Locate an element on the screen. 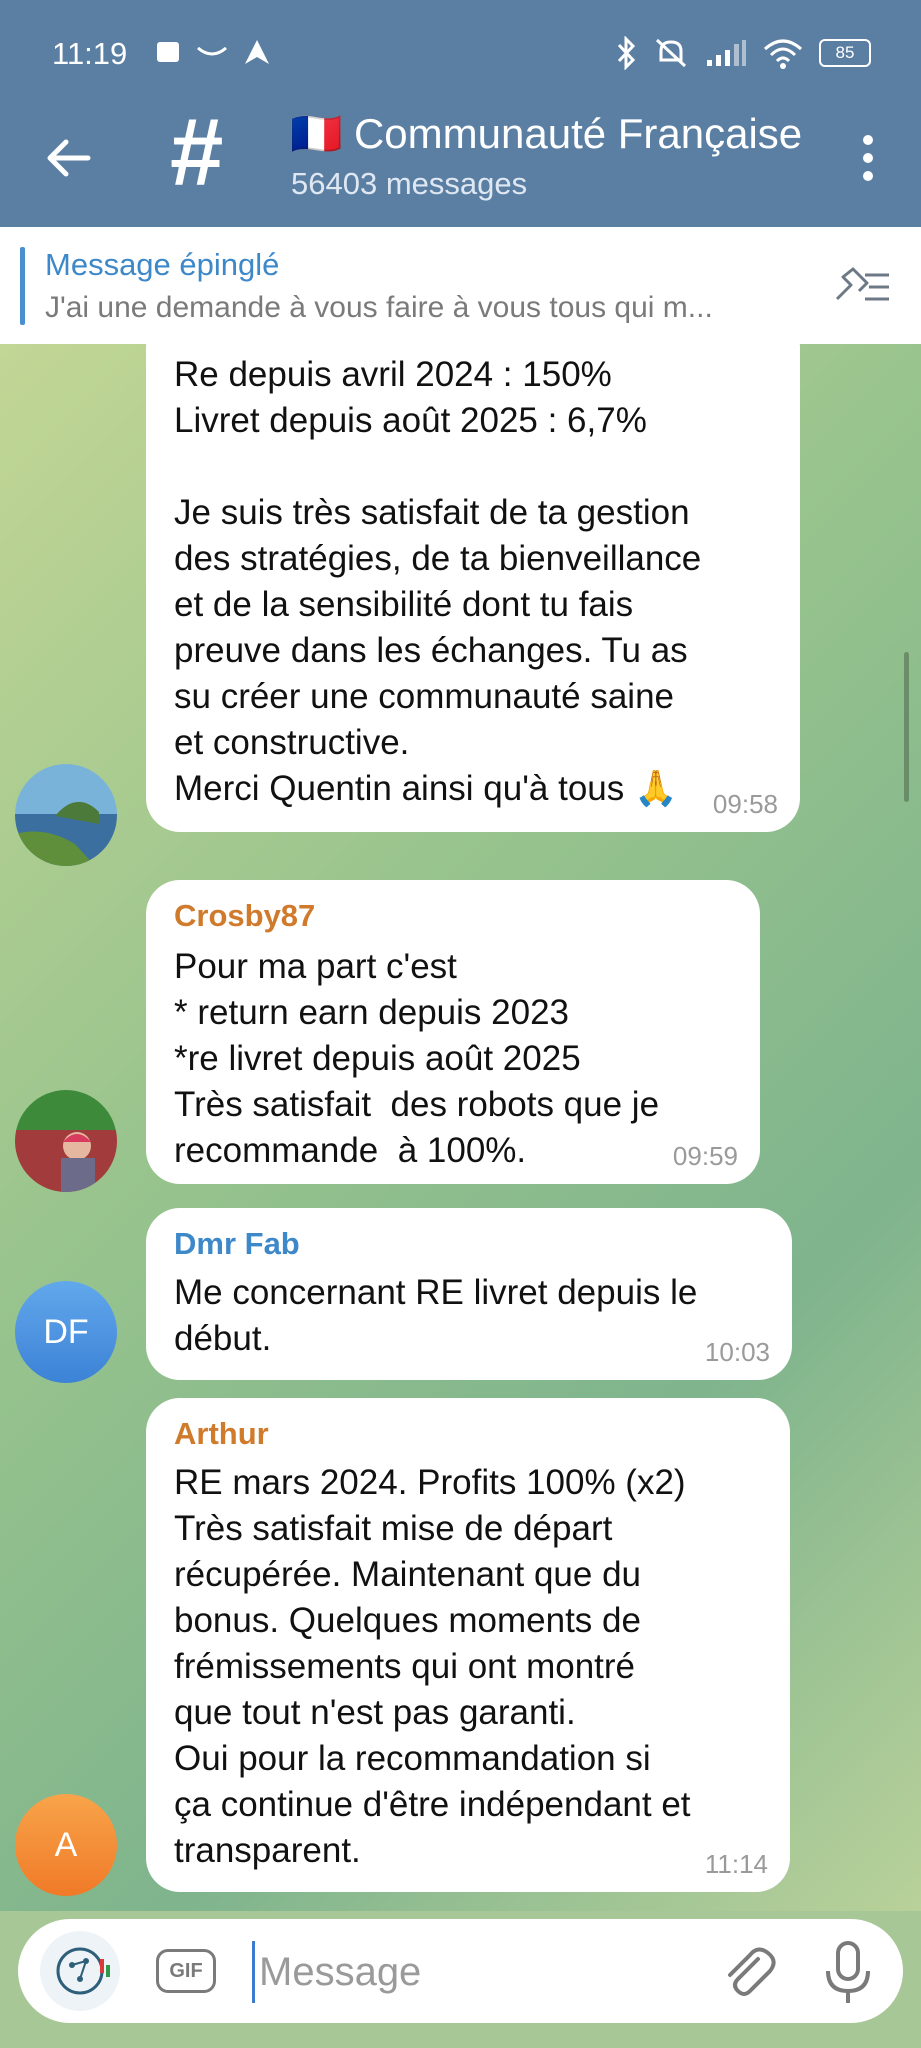  signal-icon is located at coordinates (726, 53).